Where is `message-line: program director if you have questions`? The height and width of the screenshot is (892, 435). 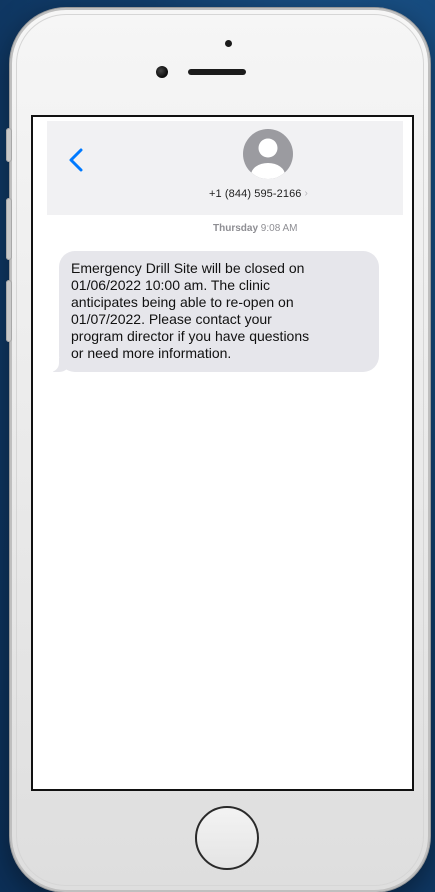 message-line: program director if you have questions is located at coordinates (190, 336).